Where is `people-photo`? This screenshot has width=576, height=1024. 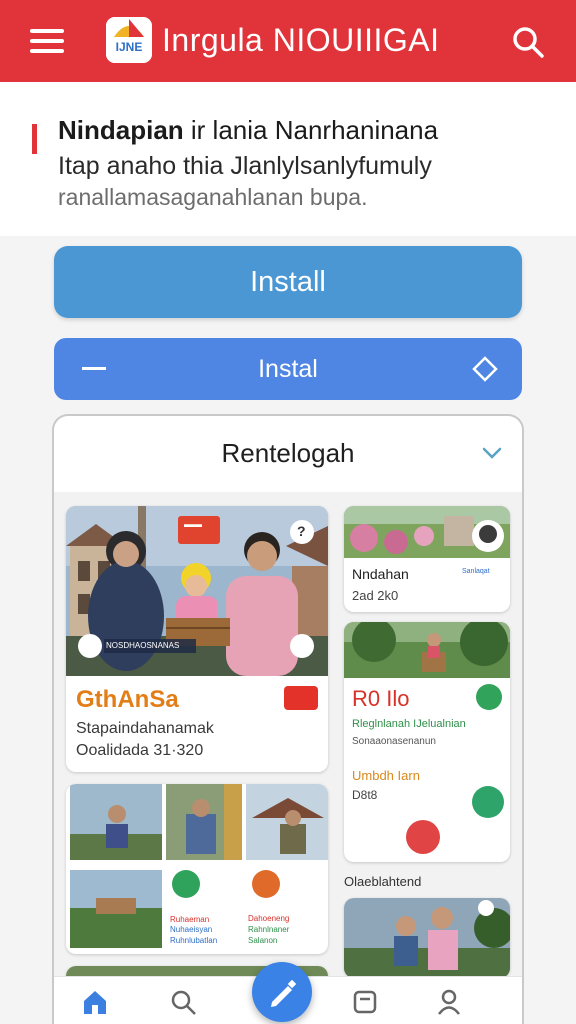
people-photo is located at coordinates (427, 938).